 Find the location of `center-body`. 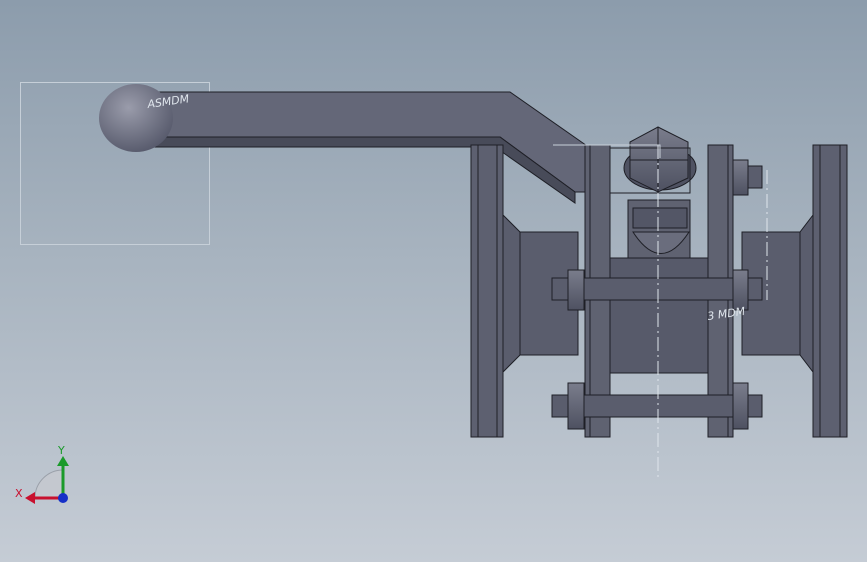

center-body is located at coordinates (659, 315).